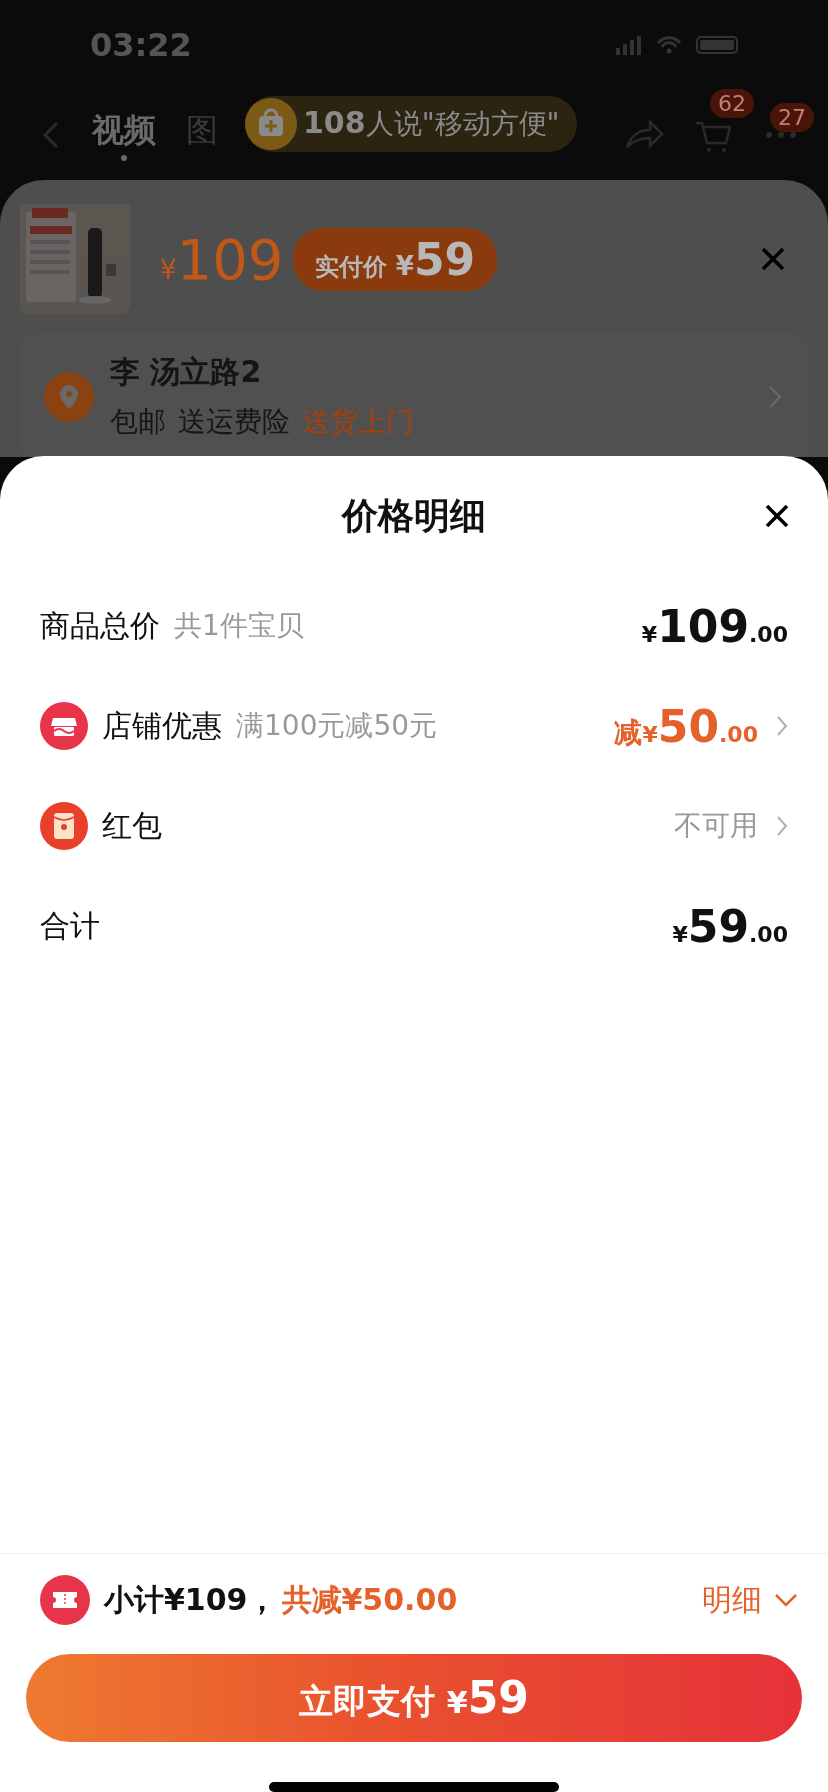 The width and height of the screenshot is (828, 1792). Describe the element at coordinates (124, 135) in the screenshot. I see `nav-tab: 视频` at that location.